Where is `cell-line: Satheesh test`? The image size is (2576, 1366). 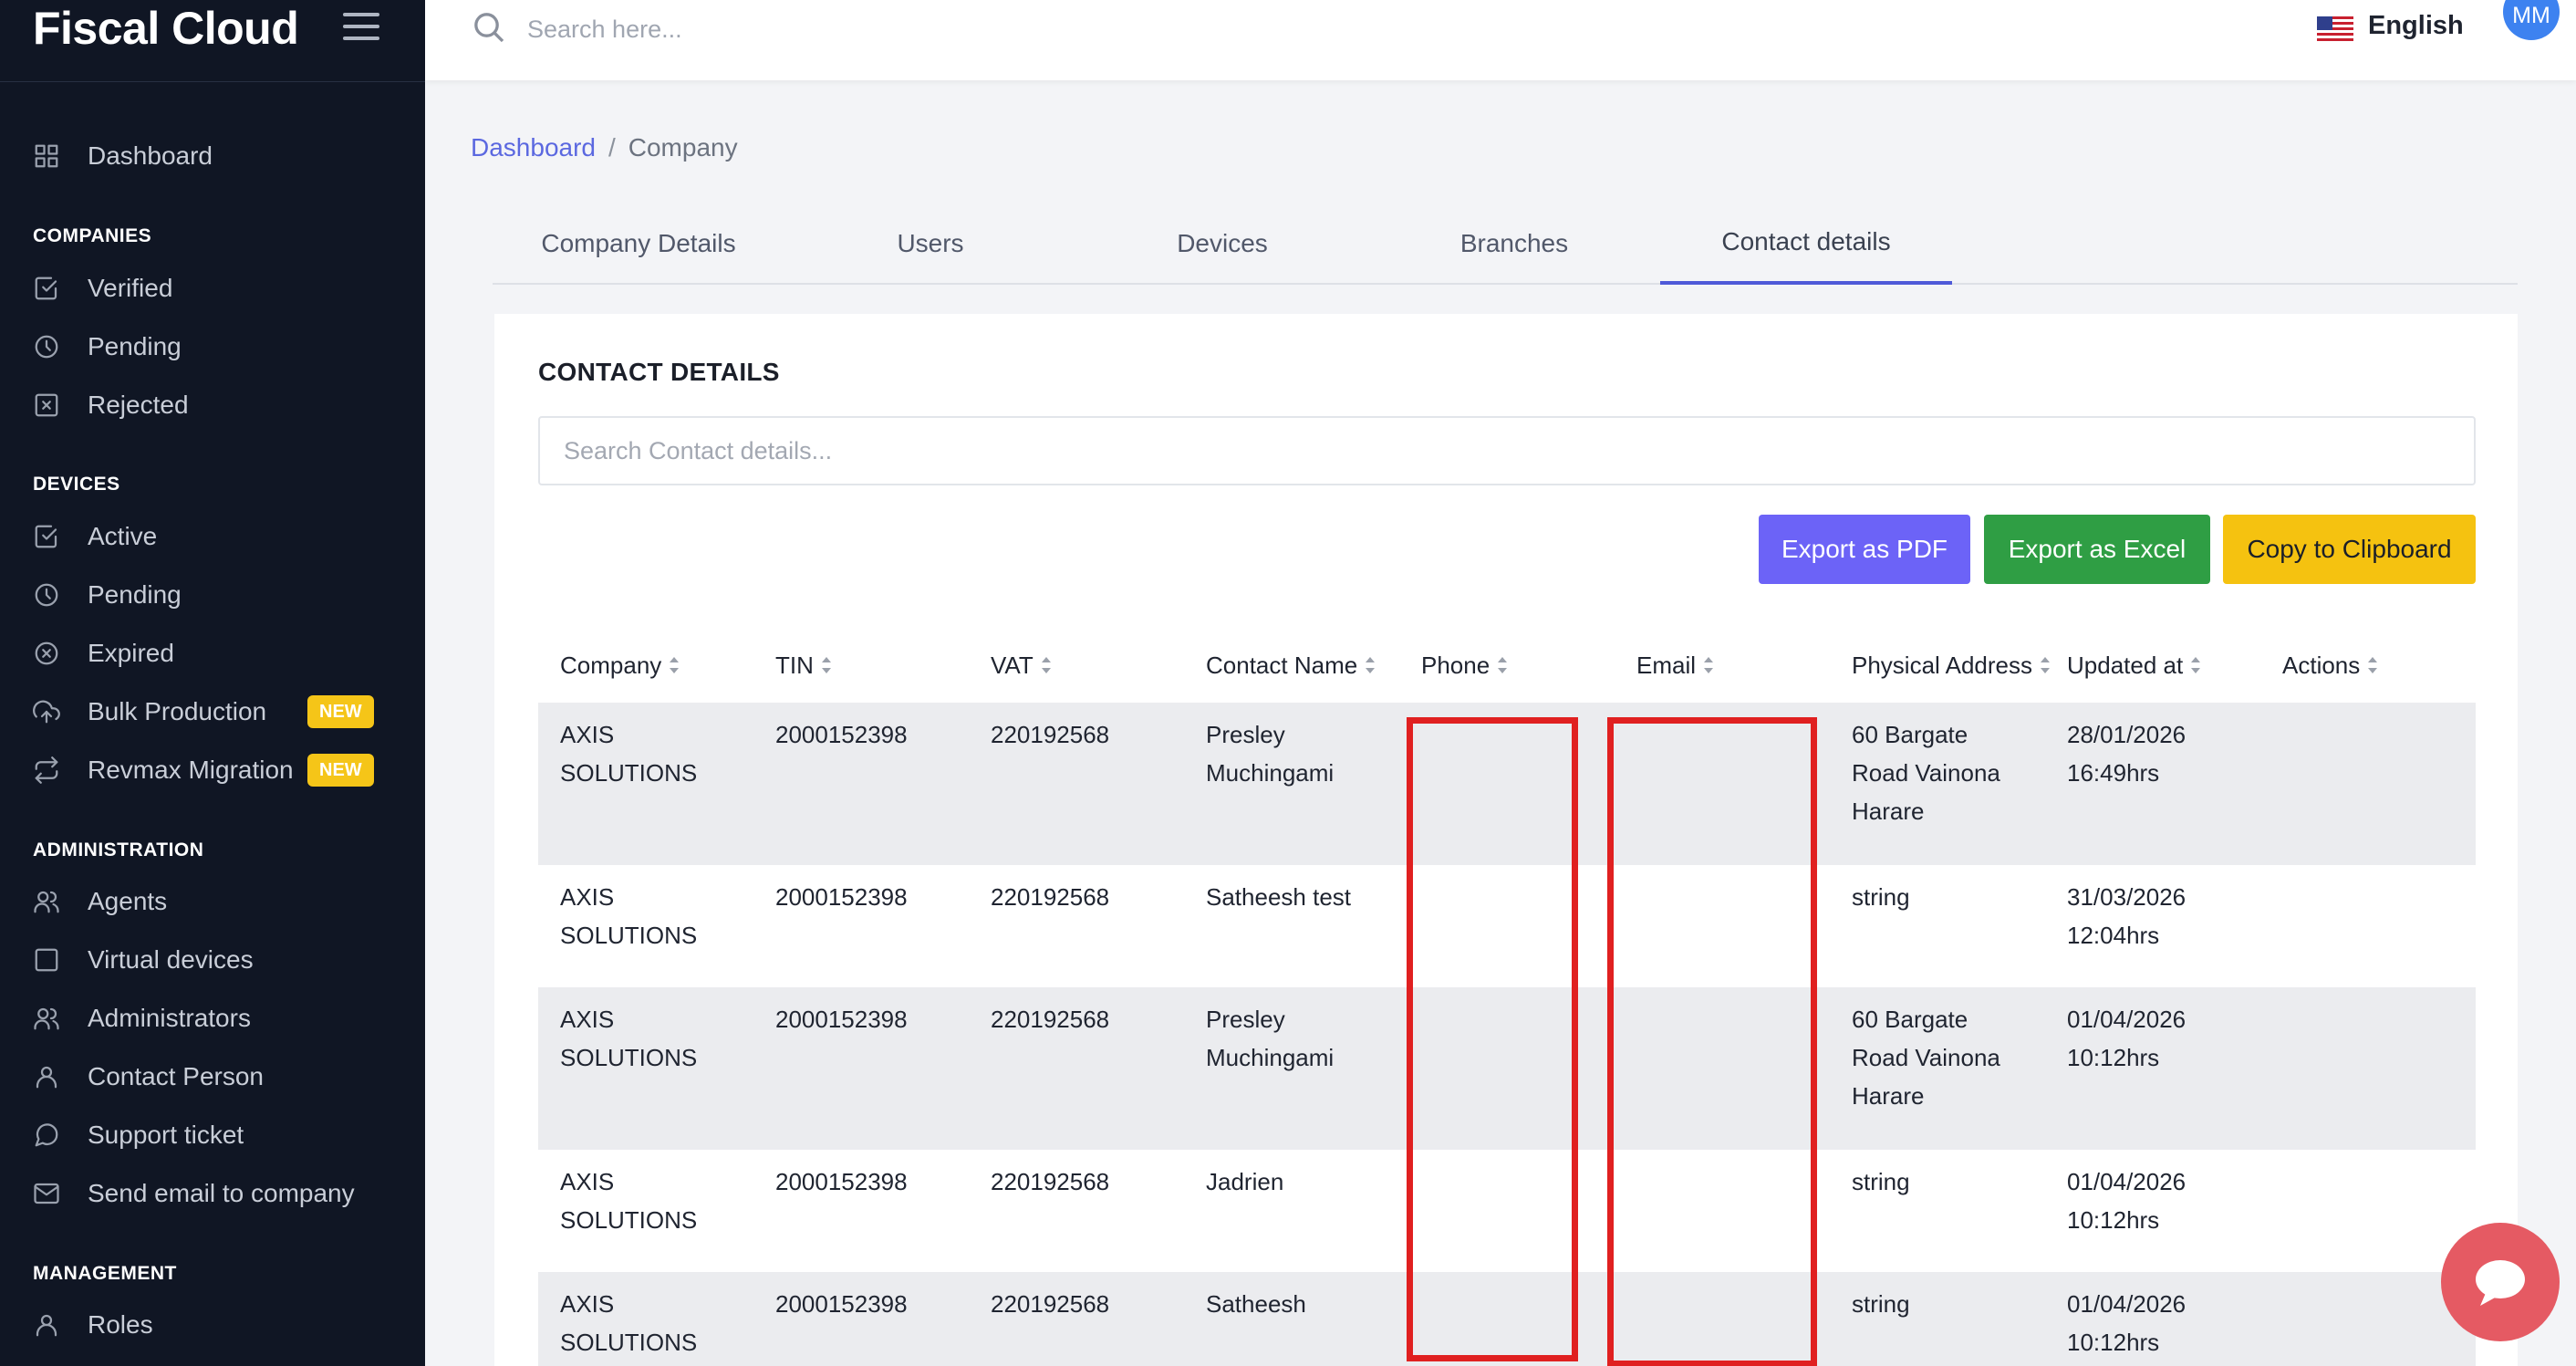
cell-line: Satheesh test is located at coordinates (1278, 897).